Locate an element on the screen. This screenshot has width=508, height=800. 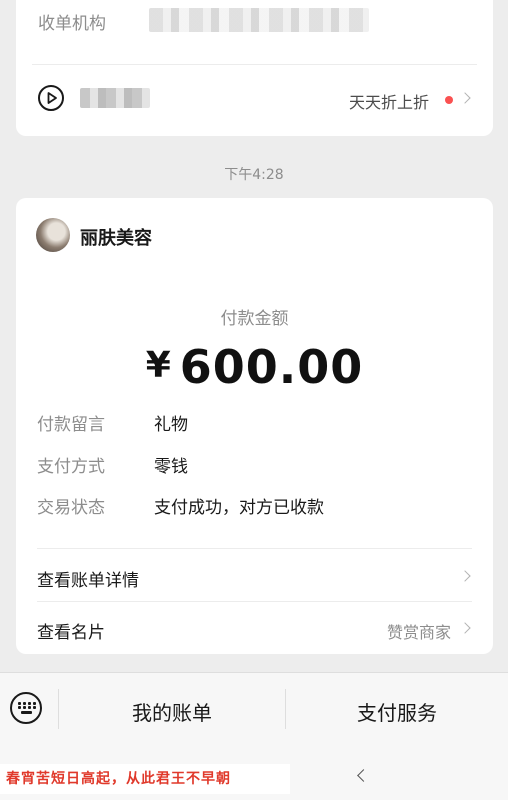
bottom-menu-bar: 我的账单 支付服务 is located at coordinates (254, 712).